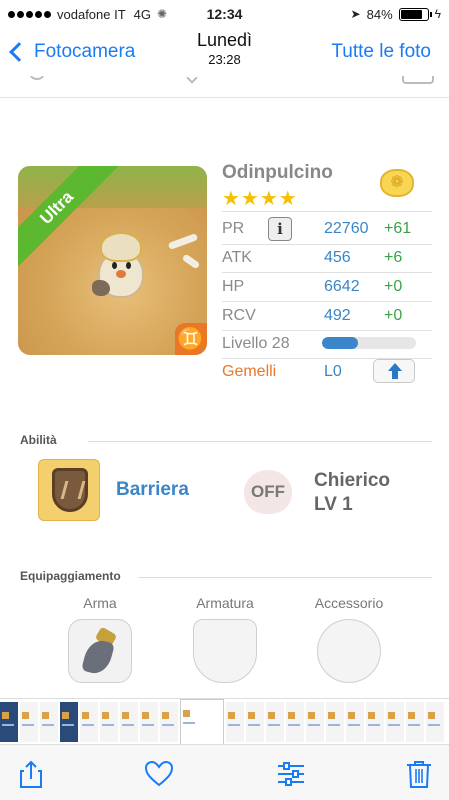 Image resolution: width=449 pixels, height=800 pixels. I want to click on stat-value: 456, so click(337, 257).